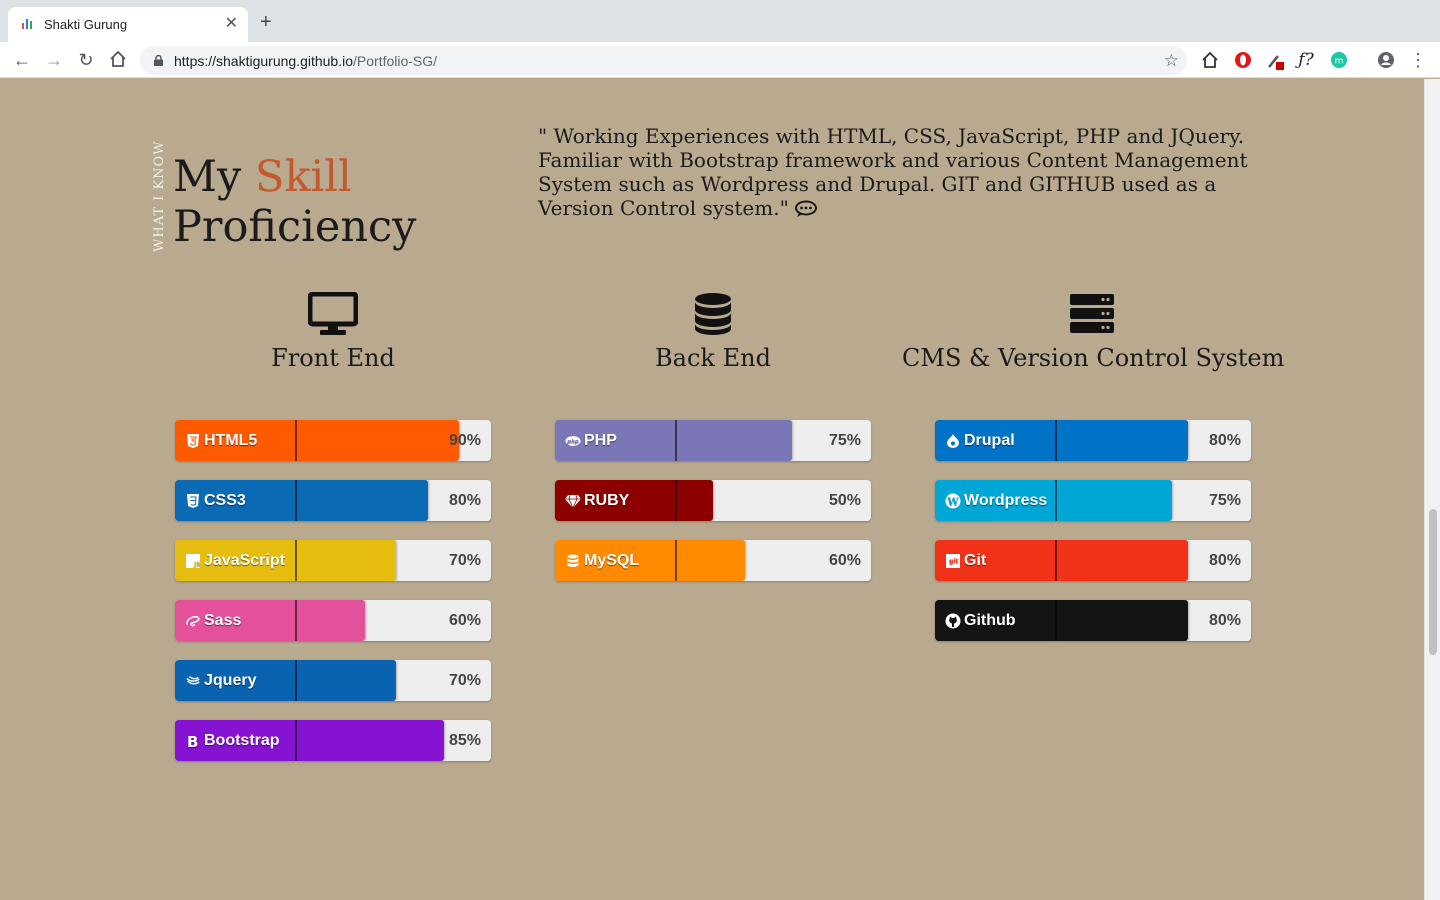 This screenshot has width=1440, height=900. Describe the element at coordinates (196, 564) in the screenshot. I see `svg-text: JS` at that location.